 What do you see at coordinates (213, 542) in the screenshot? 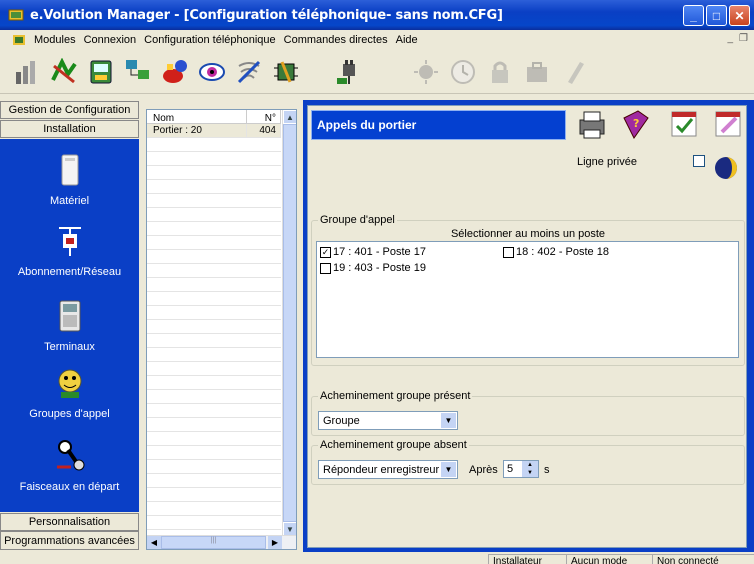
I see `hscroll-thumb: |||` at bounding box center [213, 542].